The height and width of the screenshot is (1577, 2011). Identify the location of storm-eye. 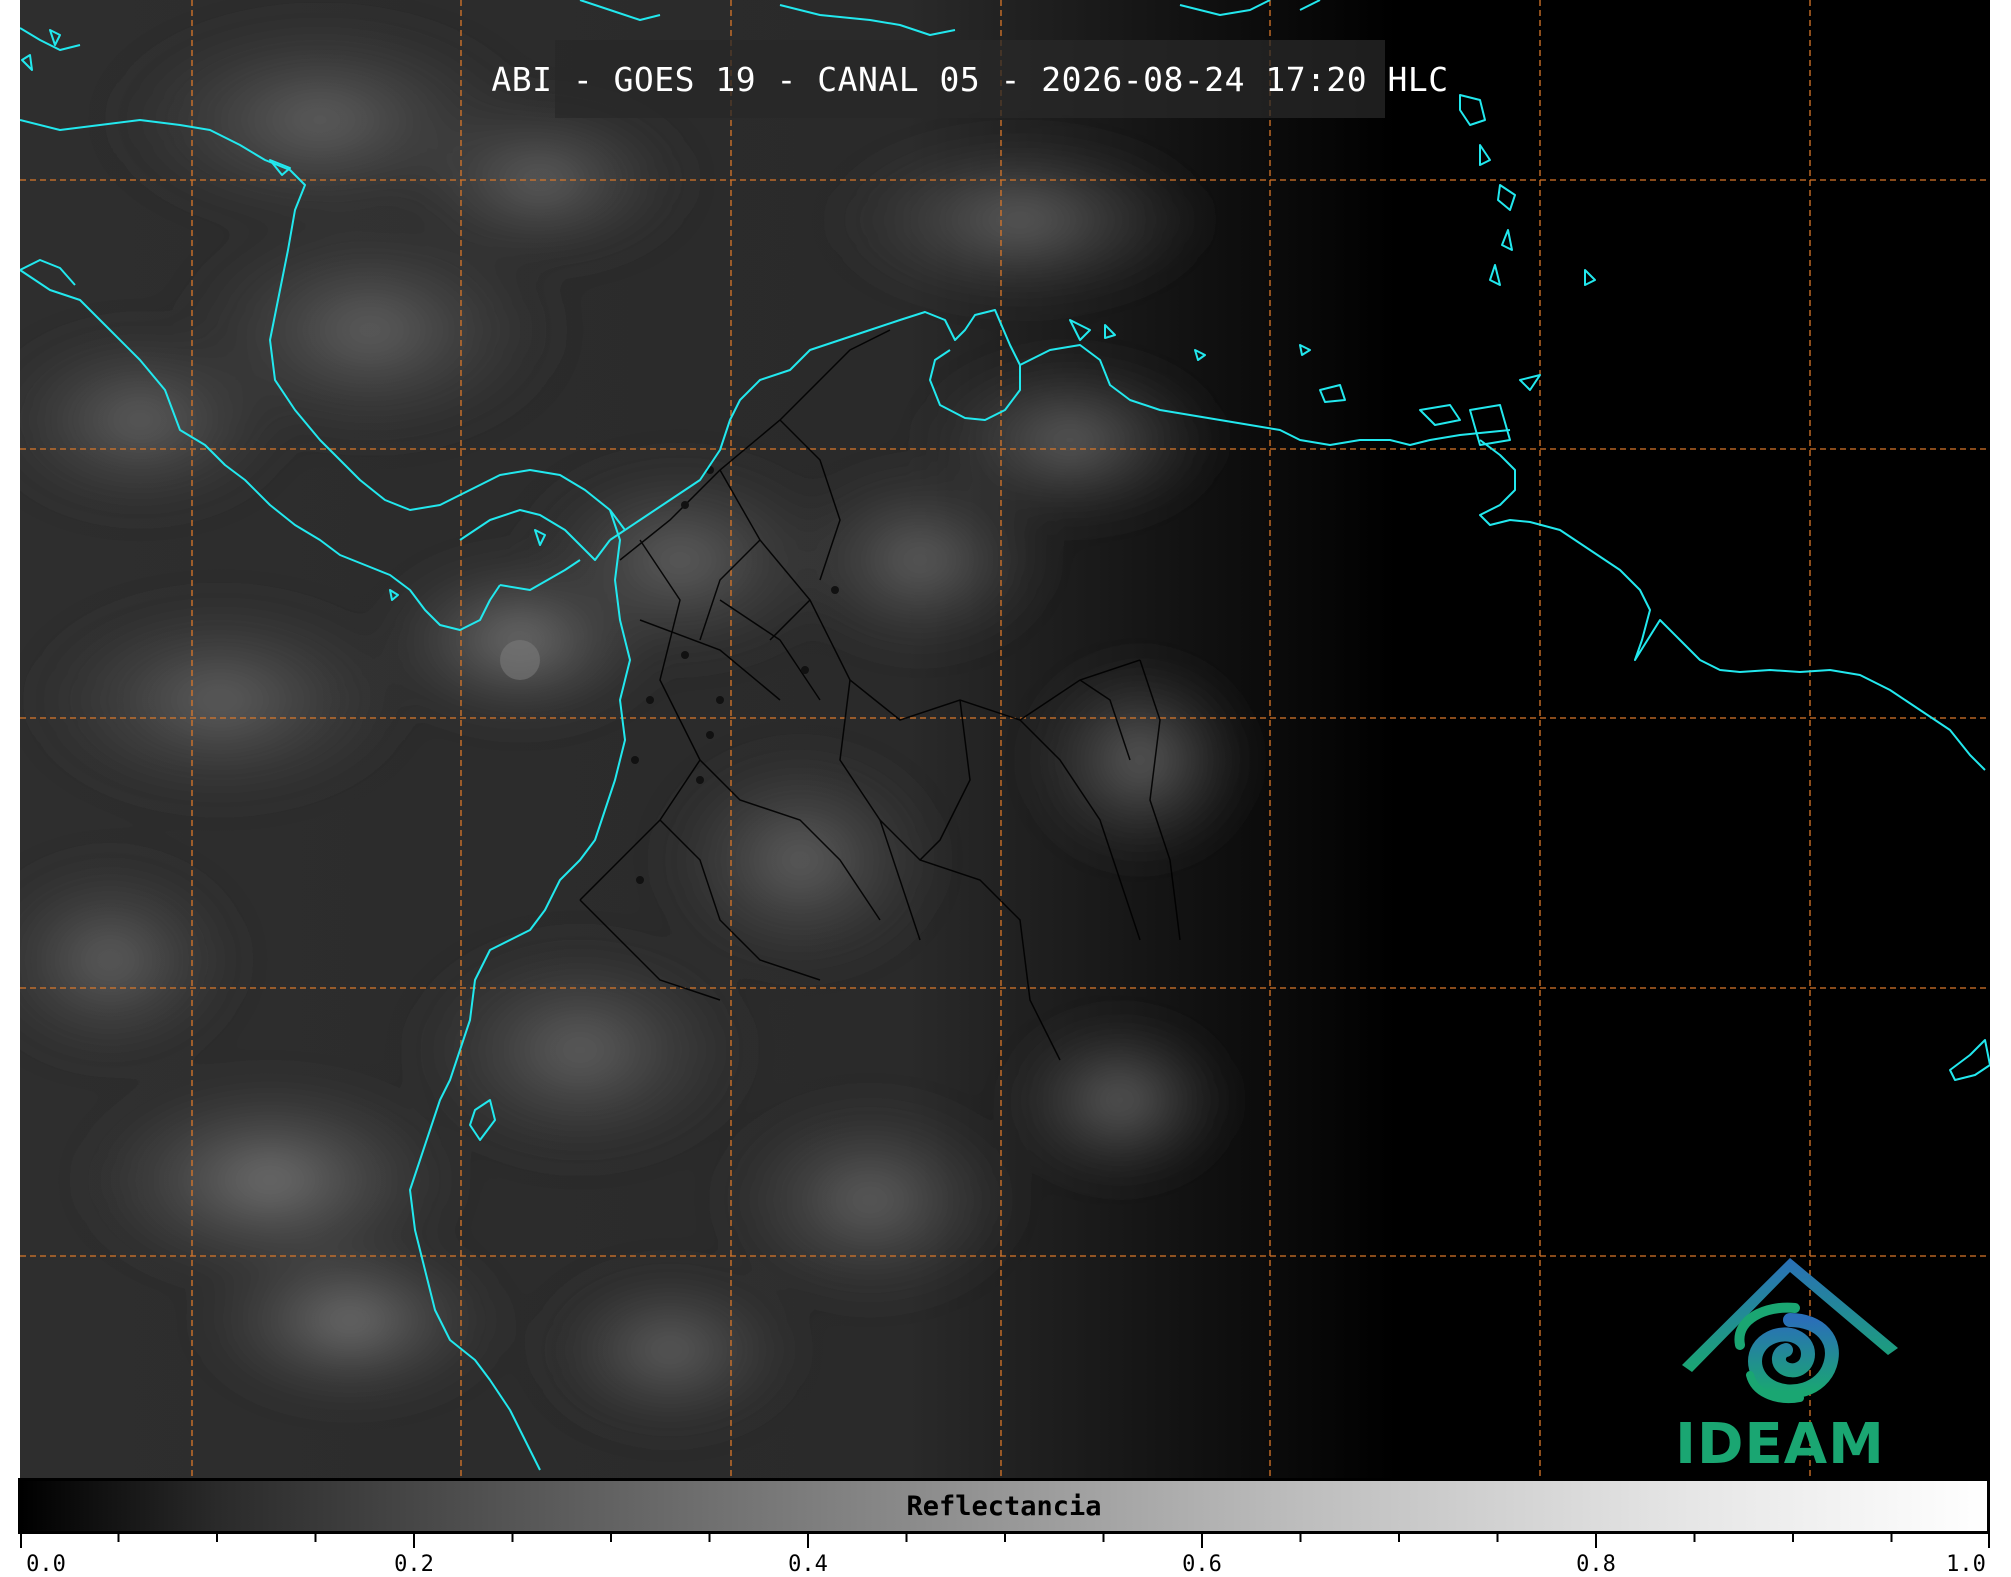
(520, 660).